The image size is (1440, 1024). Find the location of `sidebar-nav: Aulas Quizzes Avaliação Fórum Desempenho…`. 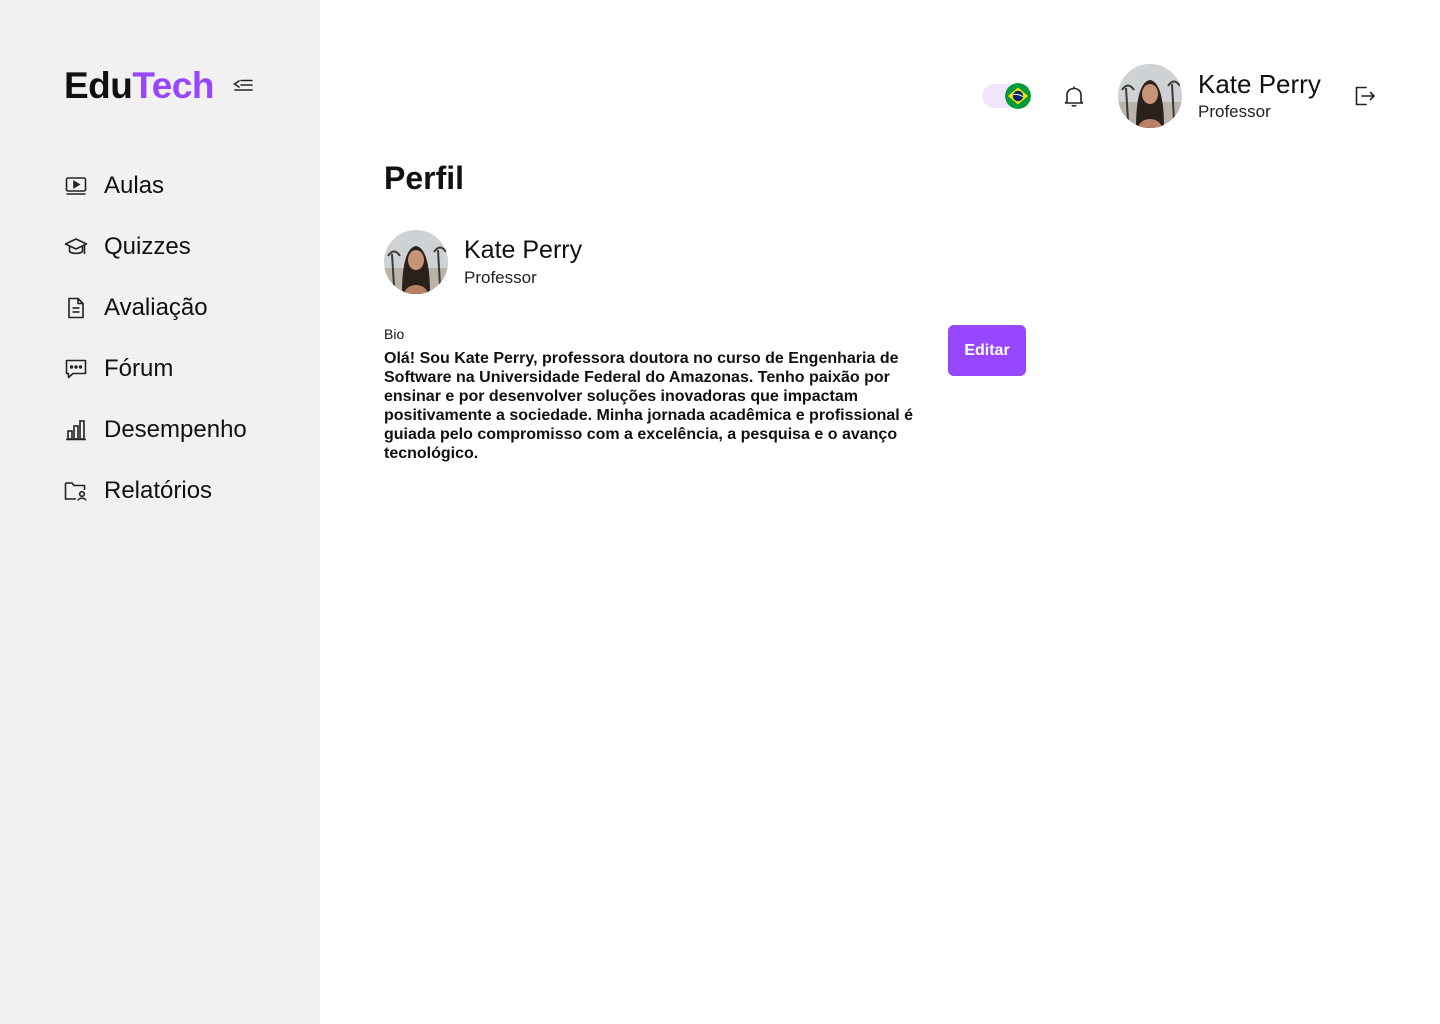

sidebar-nav: Aulas Quizzes Avaliação Fórum Desempenho… is located at coordinates (155, 349).